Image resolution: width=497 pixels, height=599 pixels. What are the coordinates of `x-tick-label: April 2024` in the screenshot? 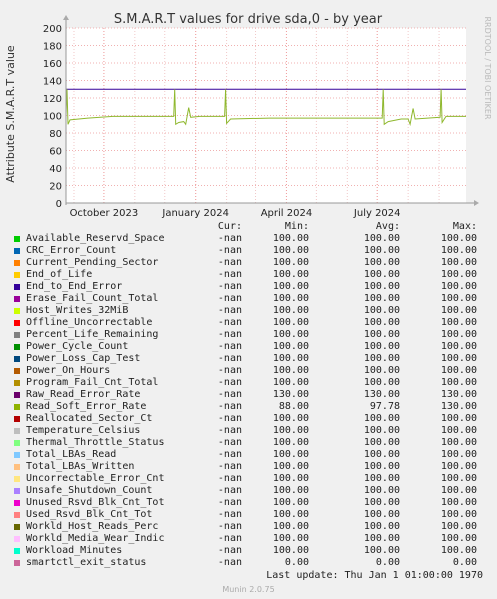 It's located at (286, 213).